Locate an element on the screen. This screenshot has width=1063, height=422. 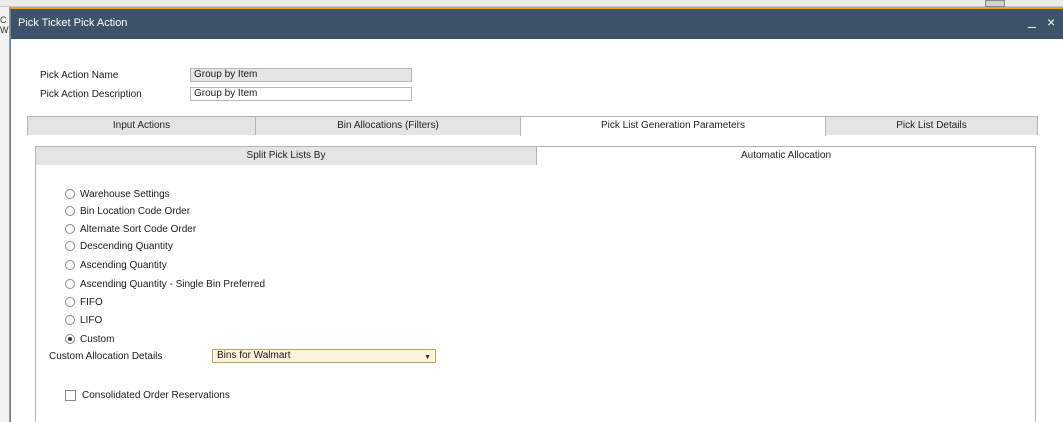
radio-ascending-quantity: Ascending Quantity is located at coordinates (116, 265).